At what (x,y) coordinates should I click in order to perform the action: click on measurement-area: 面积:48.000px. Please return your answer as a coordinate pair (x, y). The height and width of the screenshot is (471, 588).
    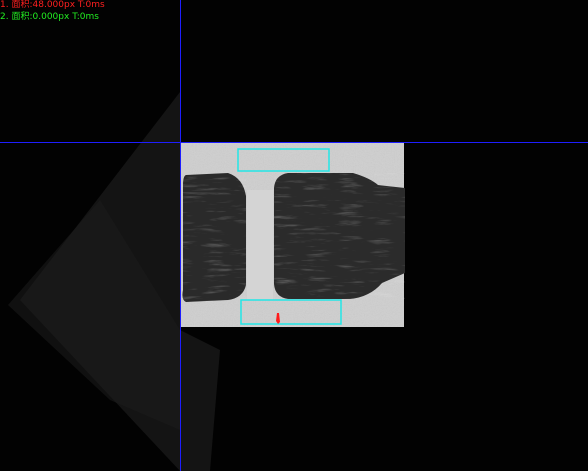
    Looking at the image, I should click on (43, 5).